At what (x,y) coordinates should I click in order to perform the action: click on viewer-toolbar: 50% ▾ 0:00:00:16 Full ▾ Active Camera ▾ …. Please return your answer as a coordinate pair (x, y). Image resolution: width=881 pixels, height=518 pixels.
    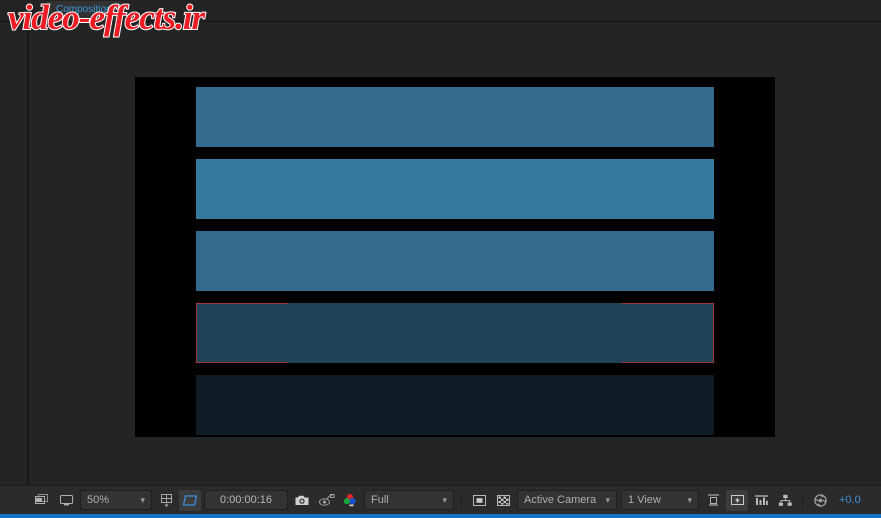
    Looking at the image, I should click on (440, 499).